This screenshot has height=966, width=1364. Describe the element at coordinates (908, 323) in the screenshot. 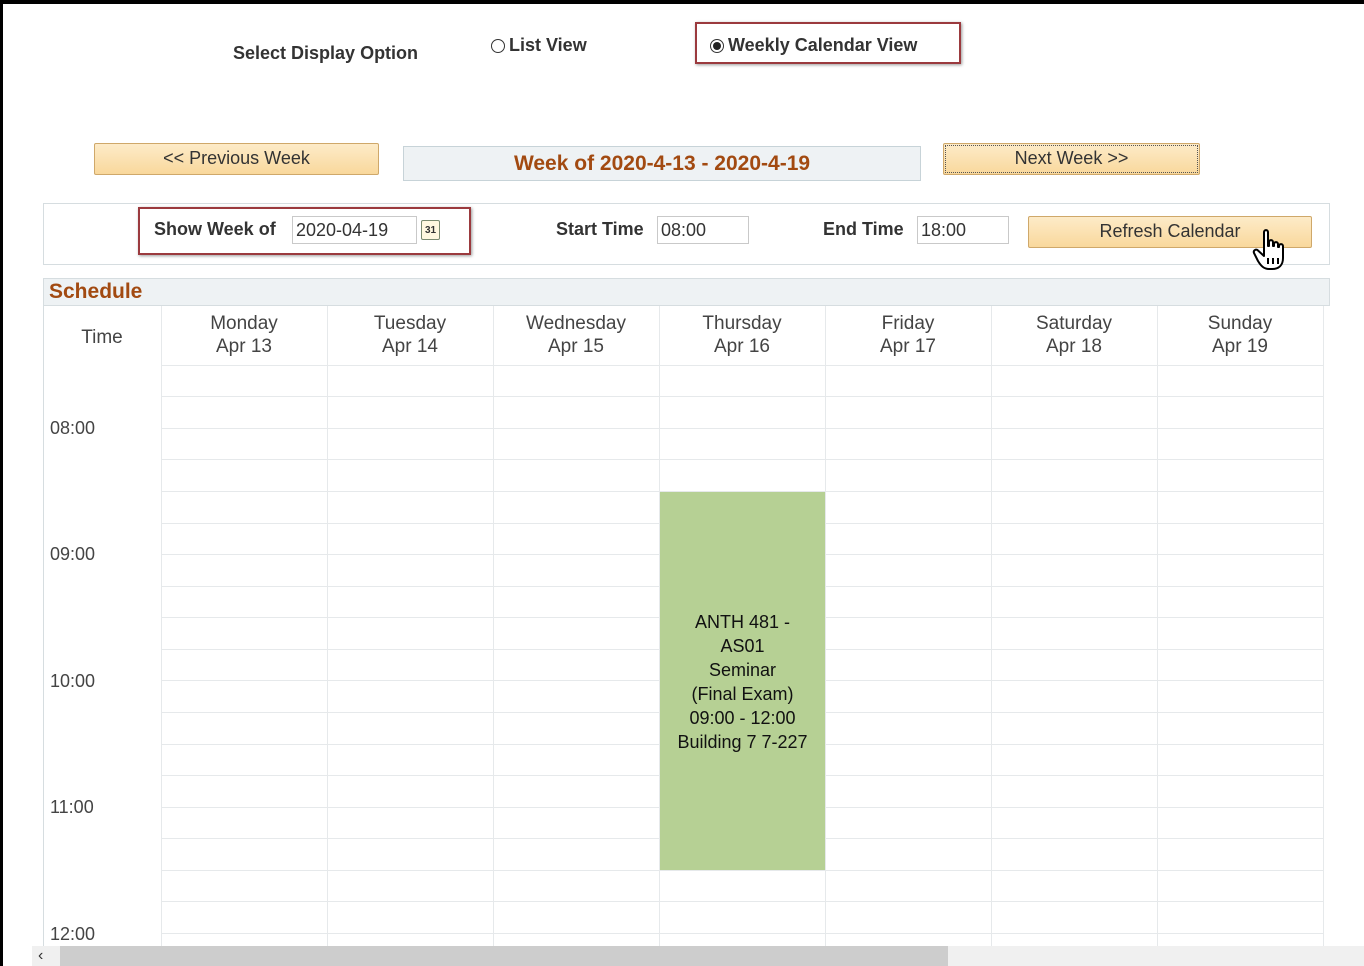

I see `day-name: Friday` at that location.